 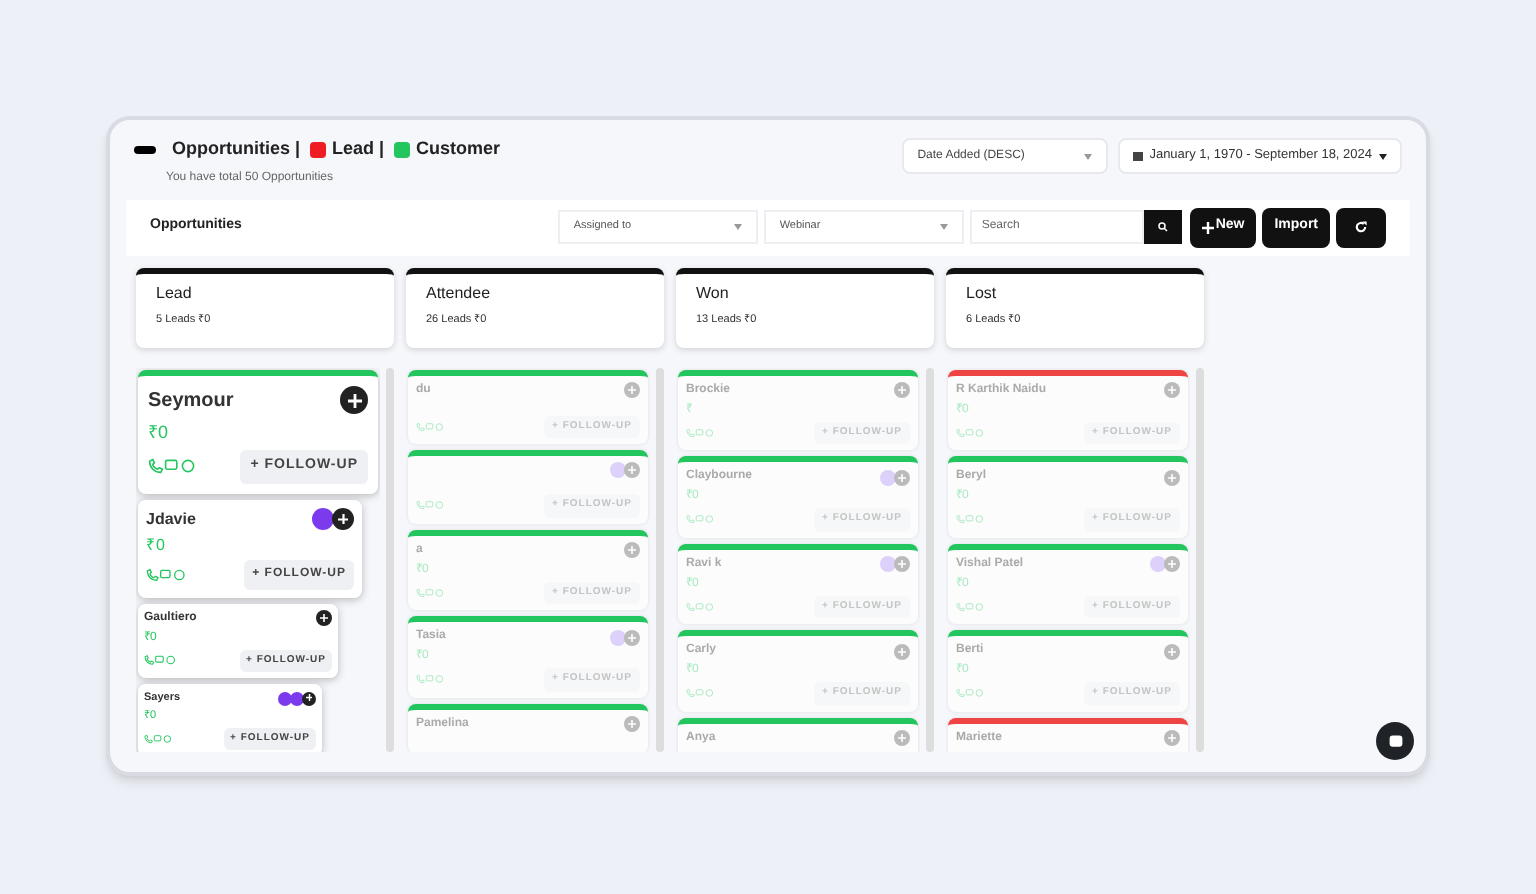 I want to click on search-icon, so click(x=1162, y=227).